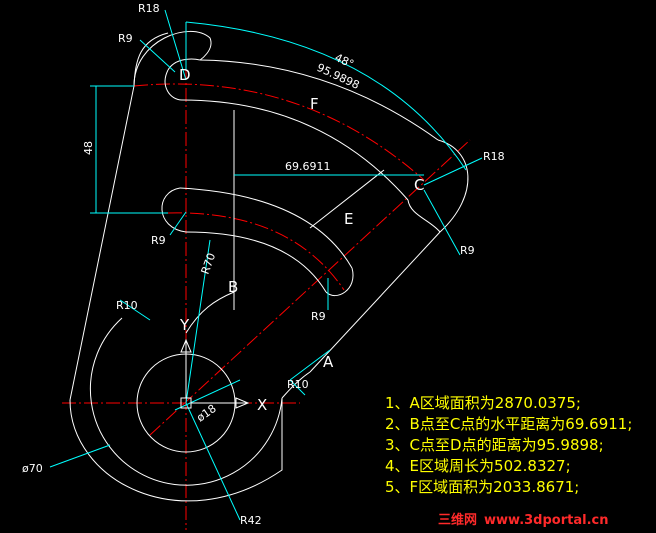 This screenshot has width=656, height=533. Describe the element at coordinates (494, 156) in the screenshot. I see `r18-right-label: R18` at that location.